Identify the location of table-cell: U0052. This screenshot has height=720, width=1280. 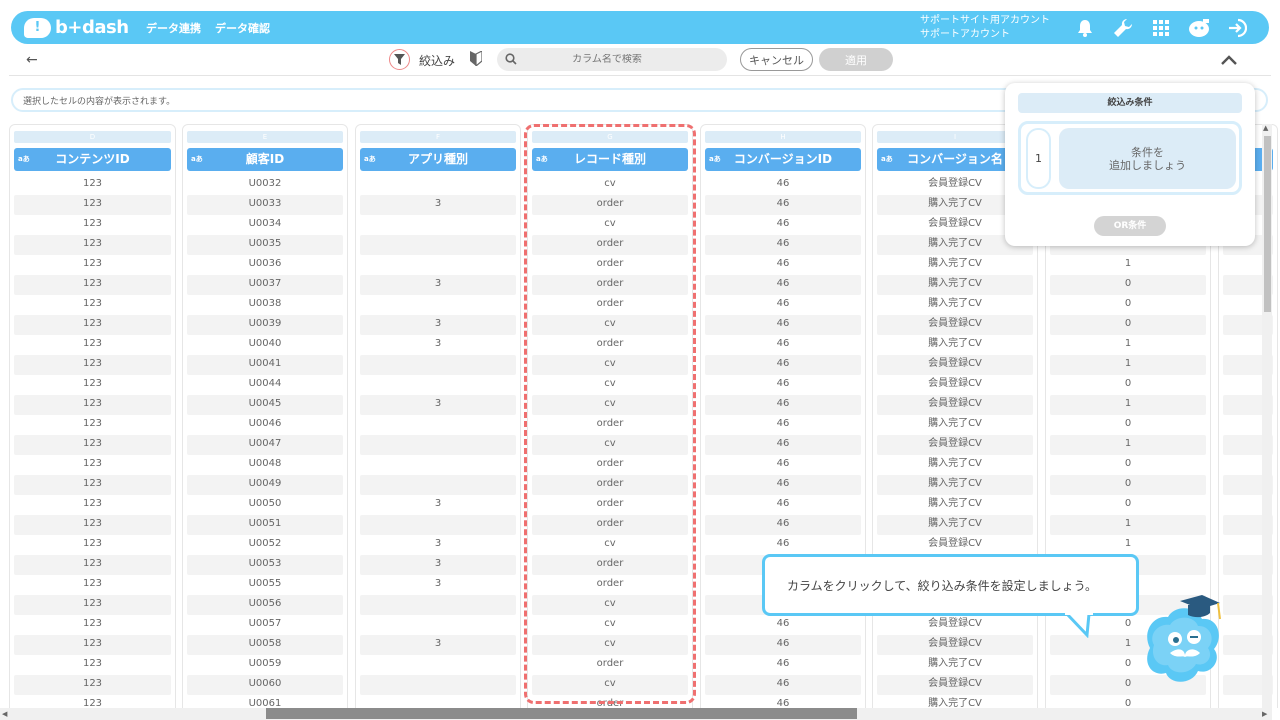
(265, 545).